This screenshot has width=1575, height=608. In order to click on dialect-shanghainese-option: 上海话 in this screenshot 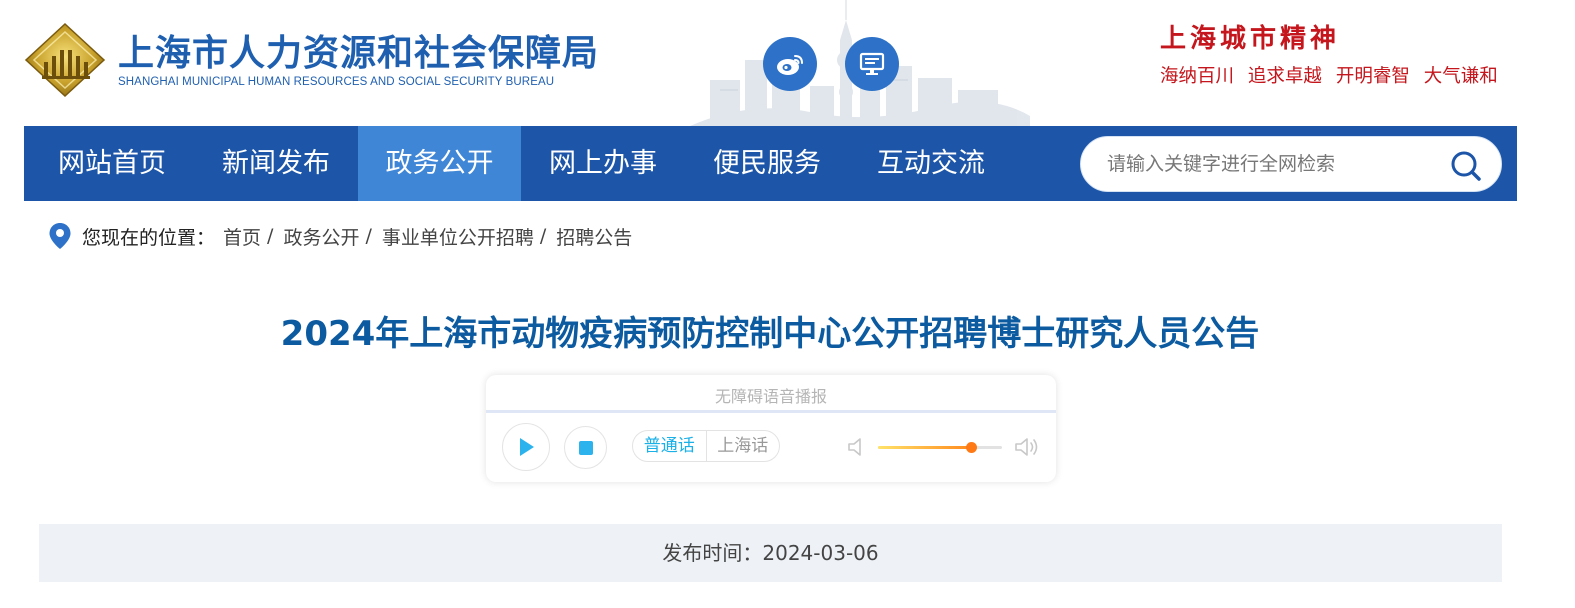, I will do `click(742, 446)`.